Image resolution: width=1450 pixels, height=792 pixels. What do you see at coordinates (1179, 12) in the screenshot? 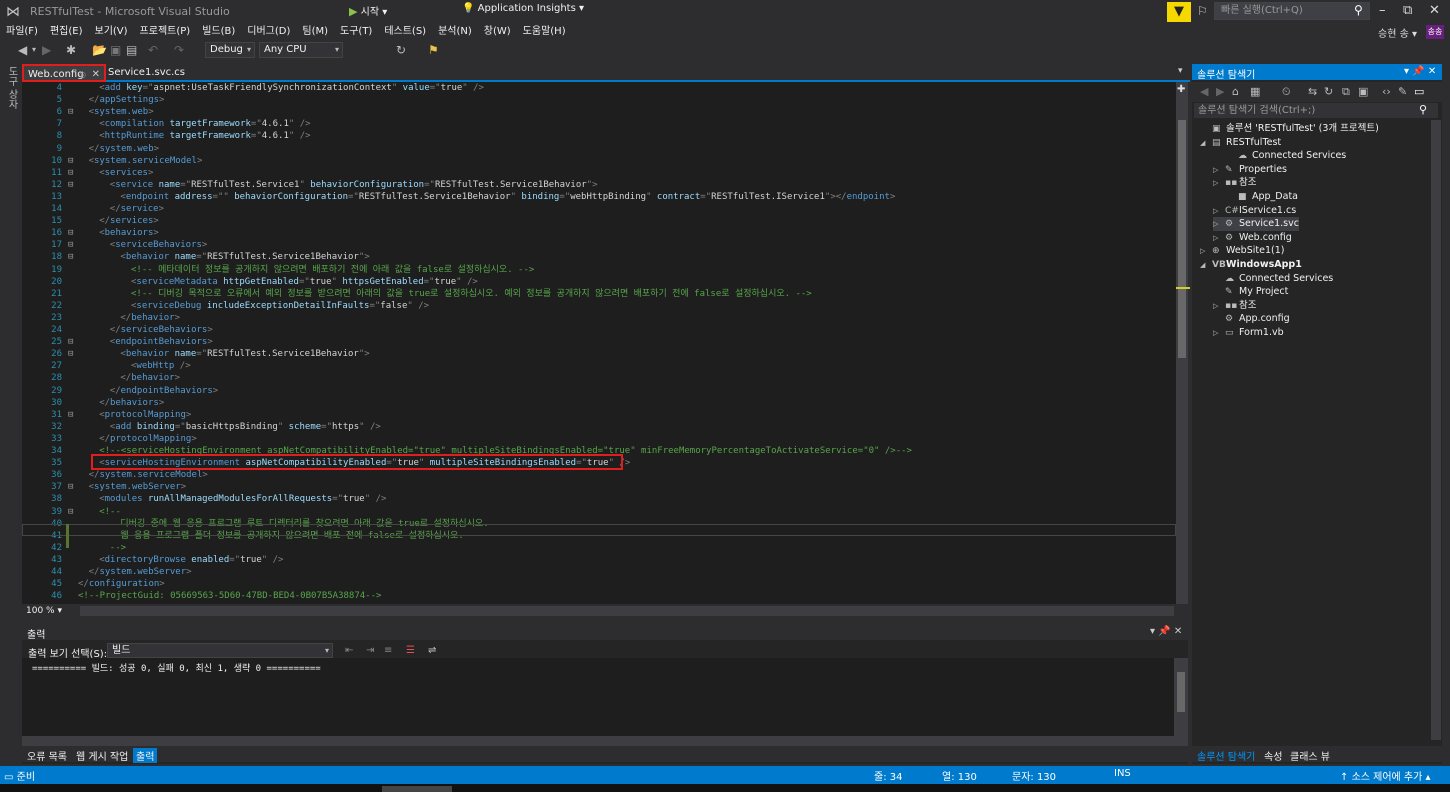
I see `notification-filter-icon: ▼` at bounding box center [1179, 12].